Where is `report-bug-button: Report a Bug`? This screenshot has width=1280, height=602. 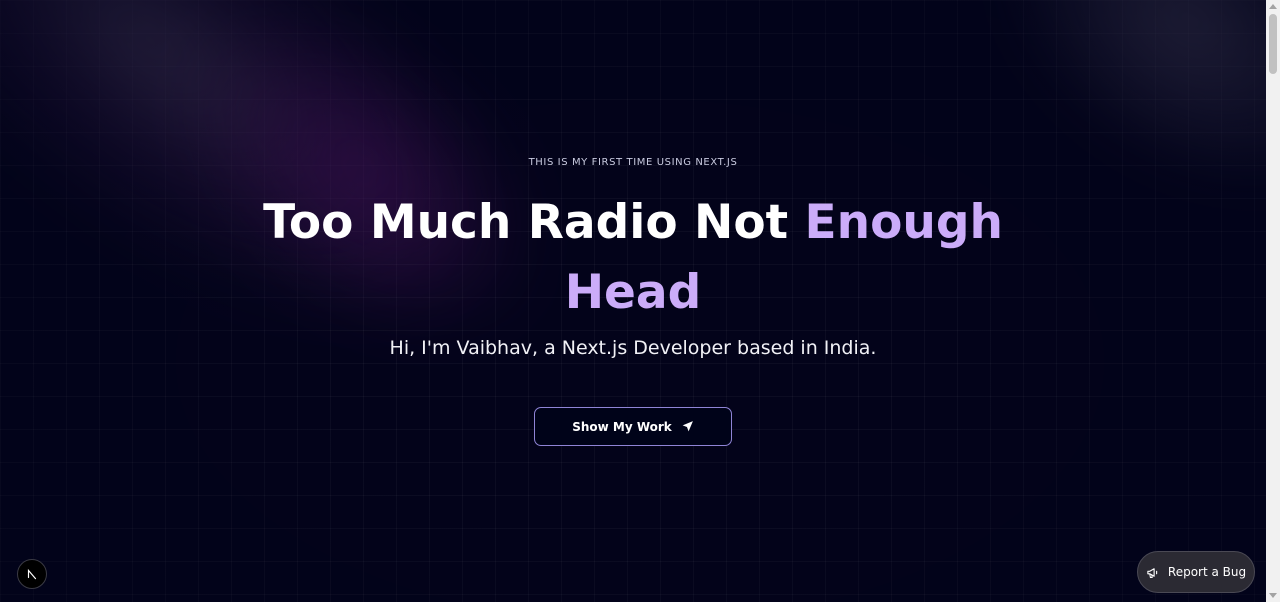 report-bug-button: Report a Bug is located at coordinates (1196, 572).